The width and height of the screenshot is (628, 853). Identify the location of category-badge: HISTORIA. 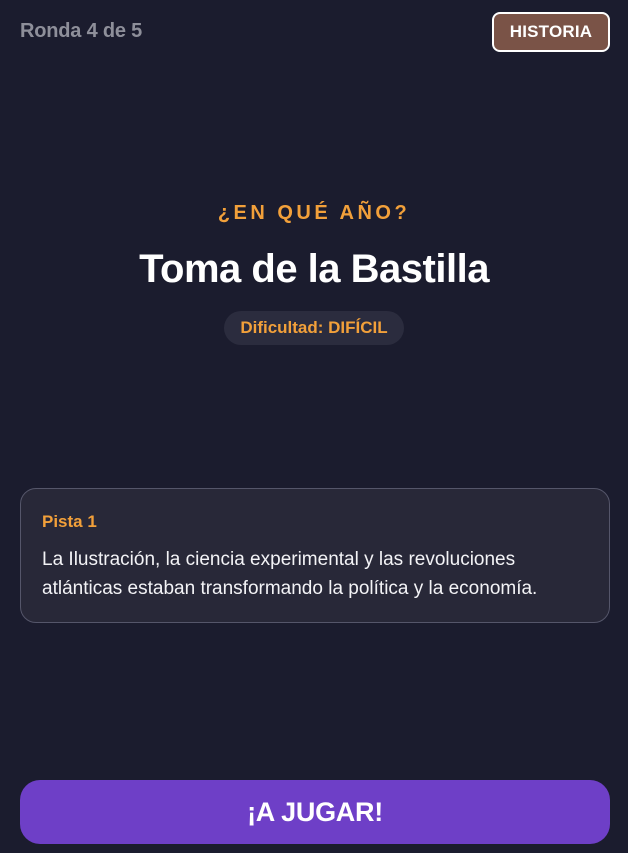
(551, 32).